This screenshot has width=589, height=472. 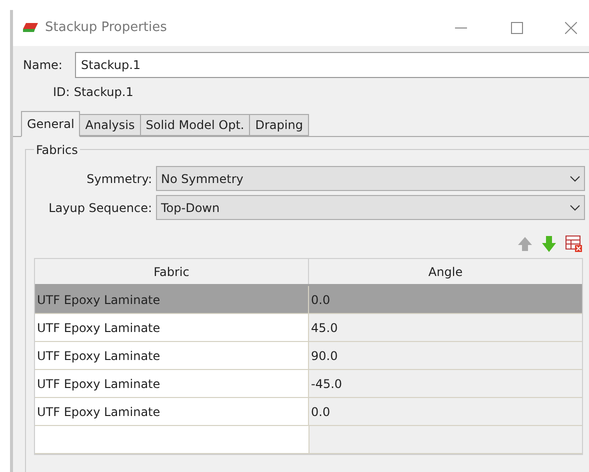 I want to click on name-field: Stackup.1, so click(x=332, y=65).